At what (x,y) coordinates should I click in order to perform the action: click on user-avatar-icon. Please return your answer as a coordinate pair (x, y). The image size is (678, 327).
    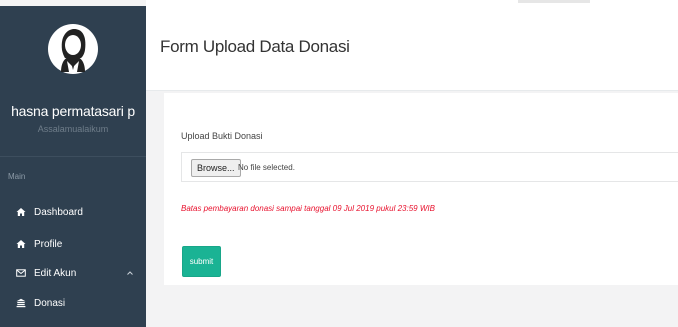
    Looking at the image, I should click on (73, 49).